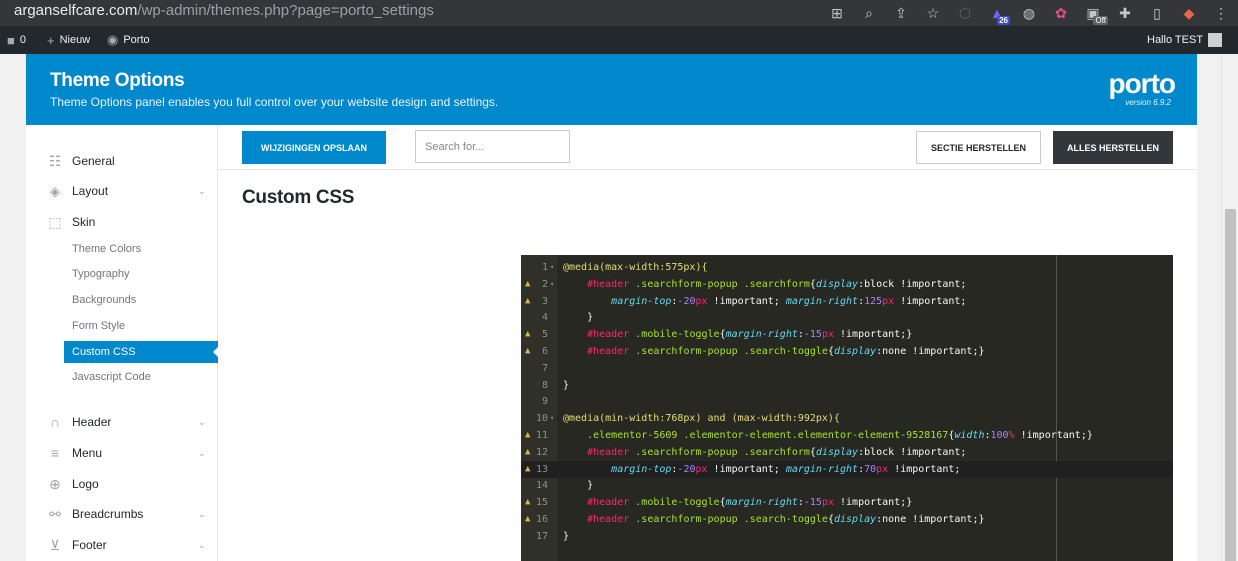 The width and height of the screenshot is (1238, 561). What do you see at coordinates (55, 422) in the screenshot?
I see `headphones-icon: ∩` at bounding box center [55, 422].